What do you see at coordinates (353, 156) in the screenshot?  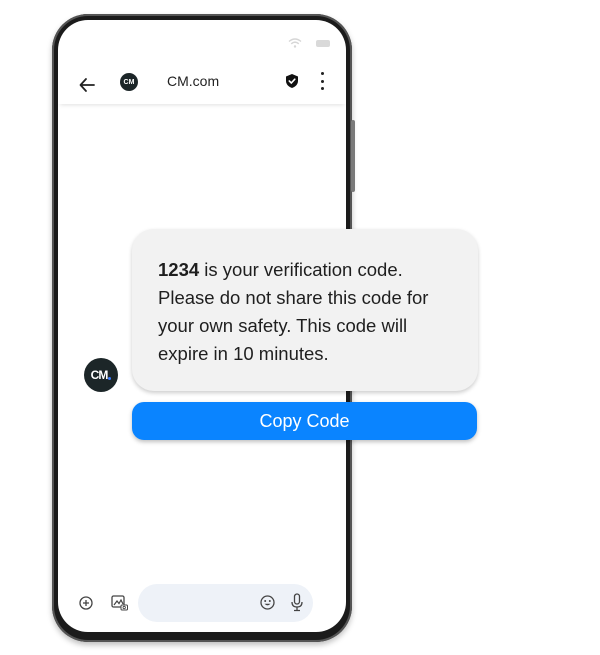 I see `phone-side-button` at bounding box center [353, 156].